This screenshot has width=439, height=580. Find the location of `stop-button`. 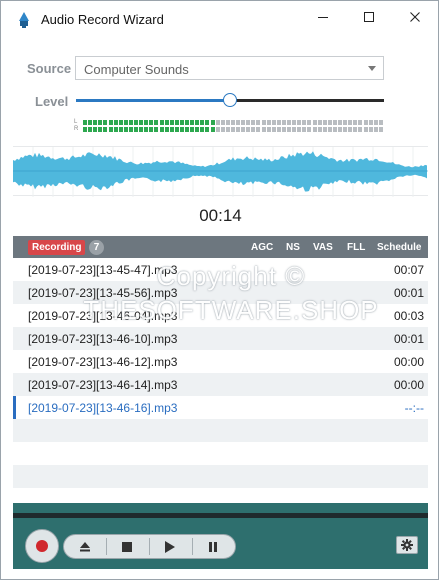

stop-button is located at coordinates (127, 546).